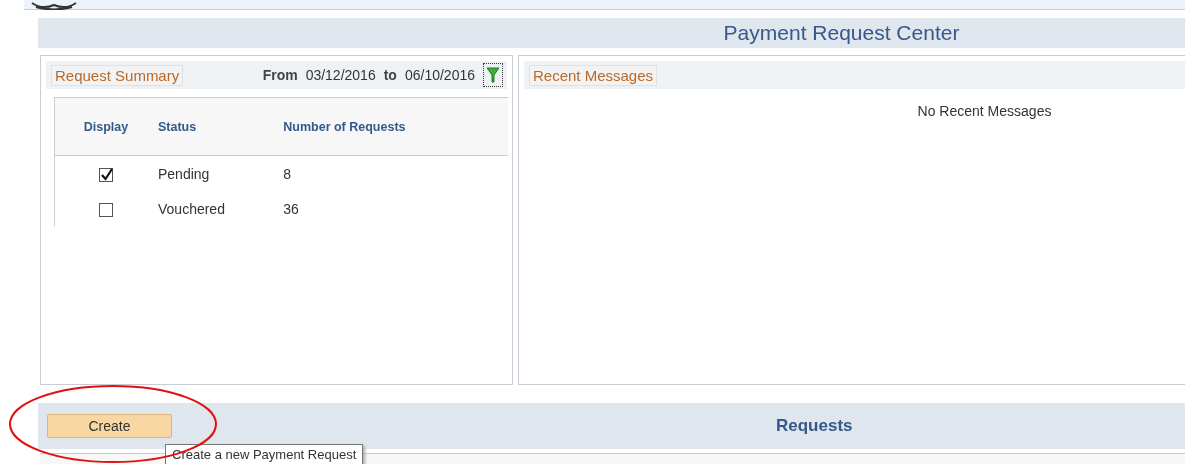 The width and height of the screenshot is (1185, 464). What do you see at coordinates (340, 75) in the screenshot?
I see `from-date: 03/12/2016` at bounding box center [340, 75].